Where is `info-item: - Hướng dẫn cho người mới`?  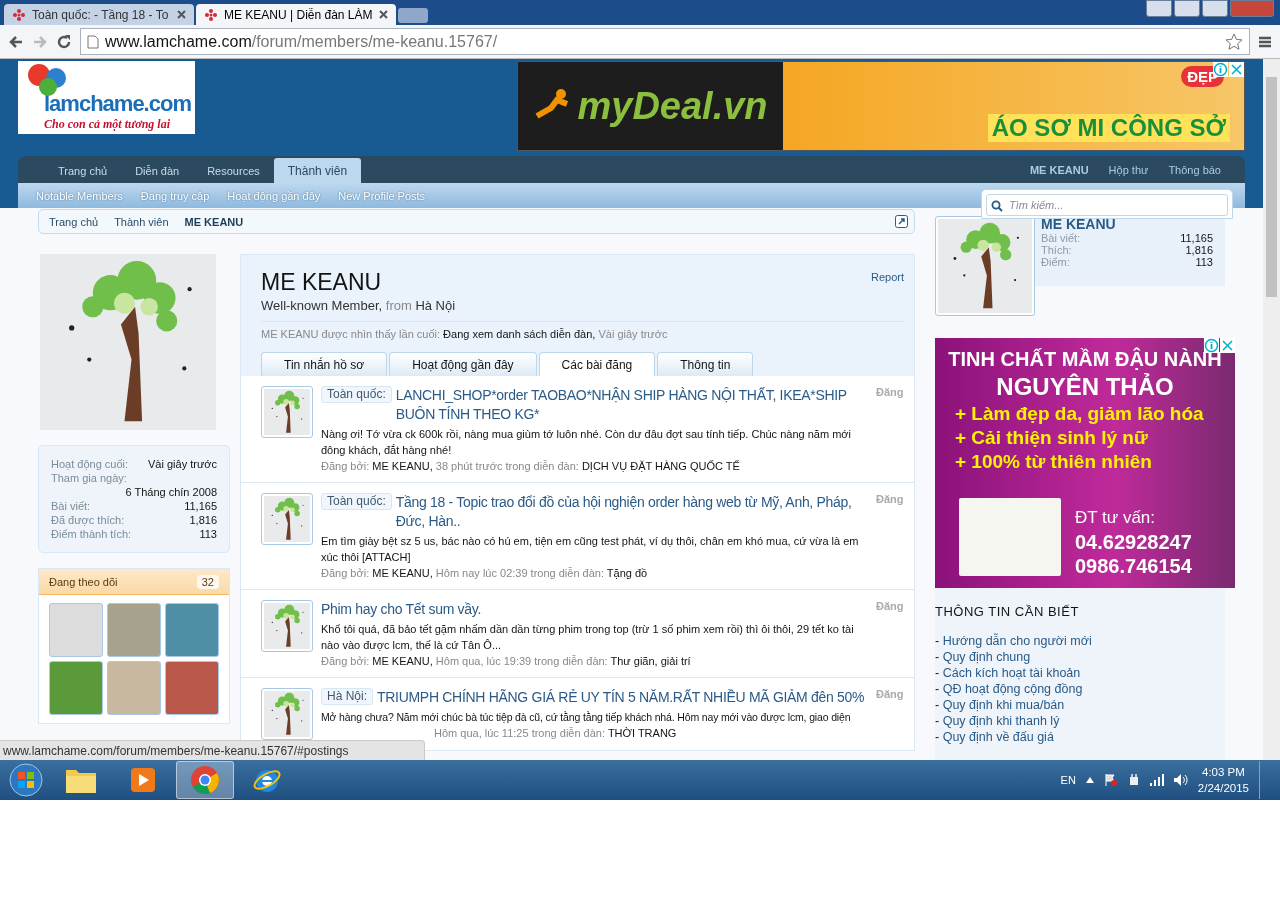
info-item: - Hướng dẫn cho người mới is located at coordinates (1014, 641).